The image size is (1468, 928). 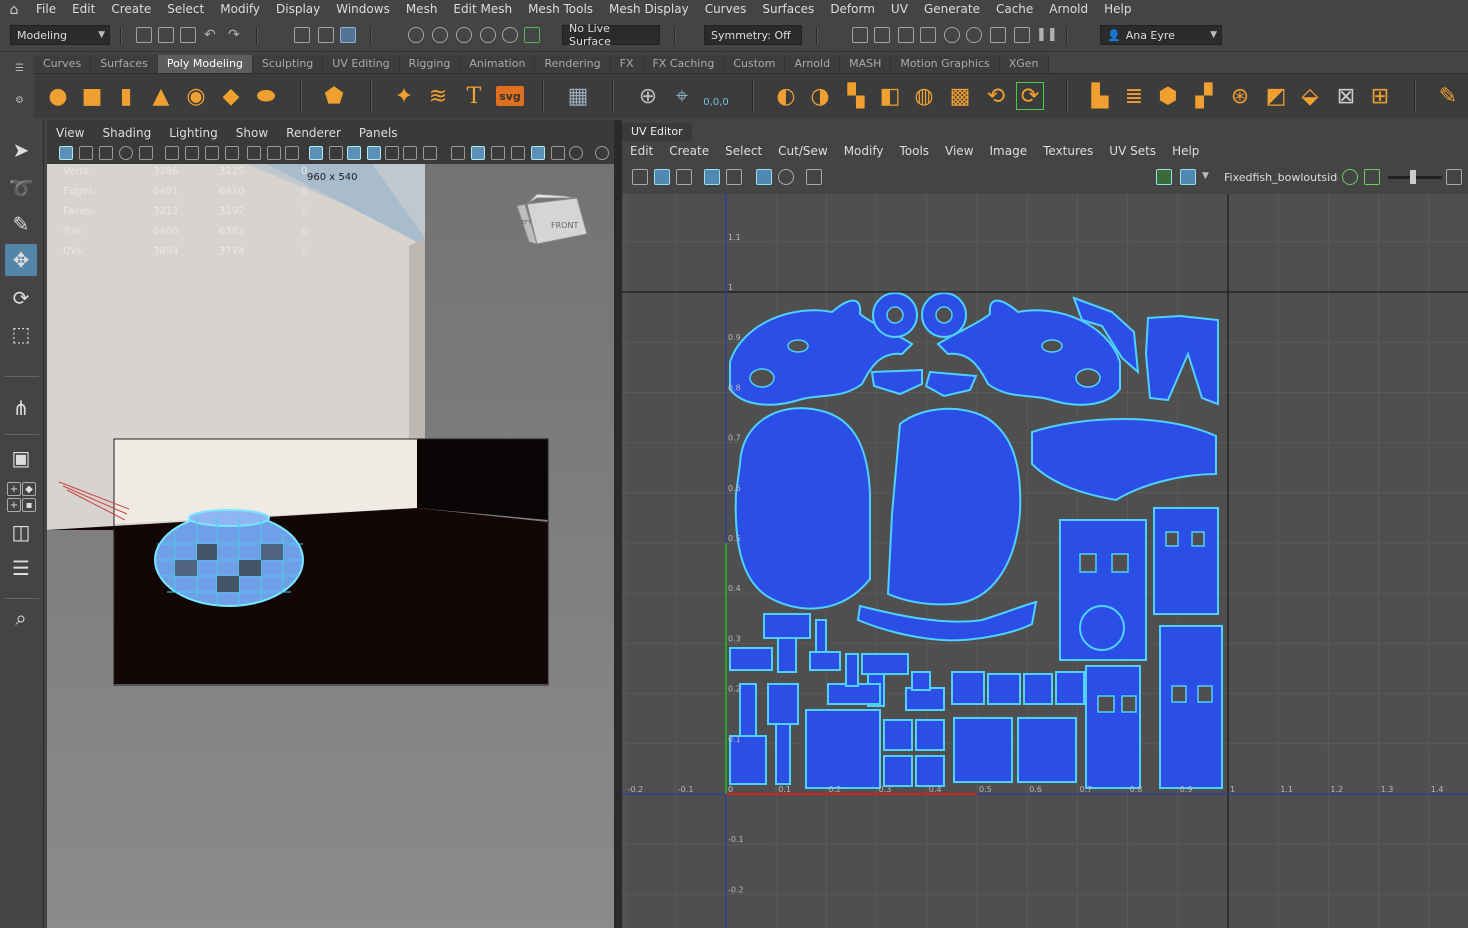 What do you see at coordinates (532, 35) in the screenshot?
I see `snap-live-icon` at bounding box center [532, 35].